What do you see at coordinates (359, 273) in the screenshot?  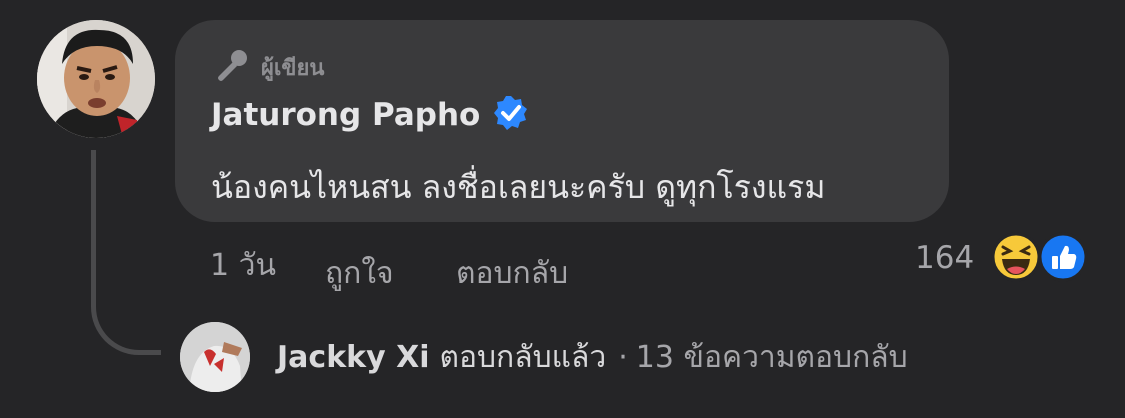 I see `like-button: ถูกใจ` at bounding box center [359, 273].